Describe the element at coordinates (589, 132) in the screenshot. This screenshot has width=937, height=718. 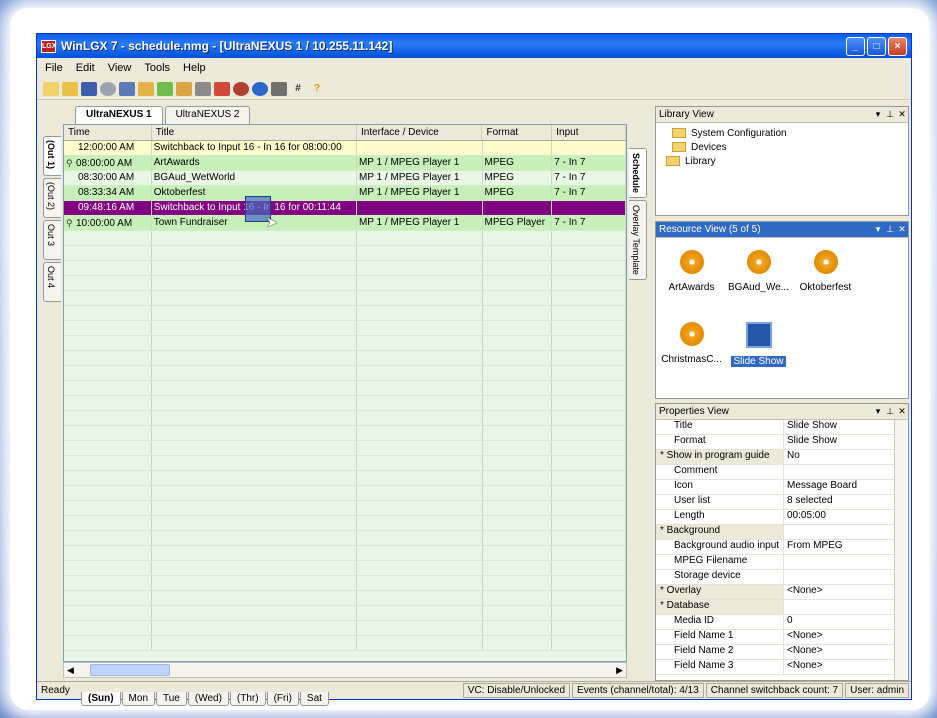
I see `col-input: Input` at that location.